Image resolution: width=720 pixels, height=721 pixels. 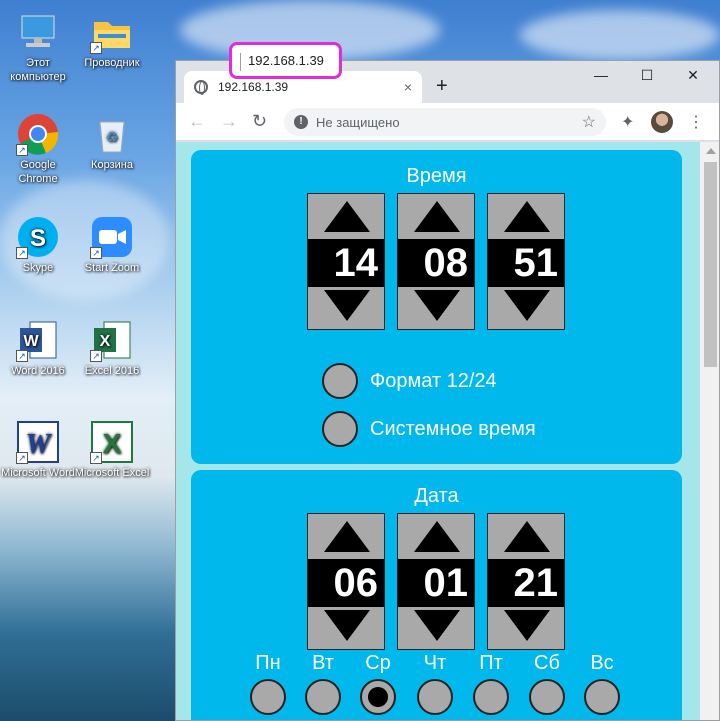 I want to click on weekday-label: Пт, so click(x=491, y=663).